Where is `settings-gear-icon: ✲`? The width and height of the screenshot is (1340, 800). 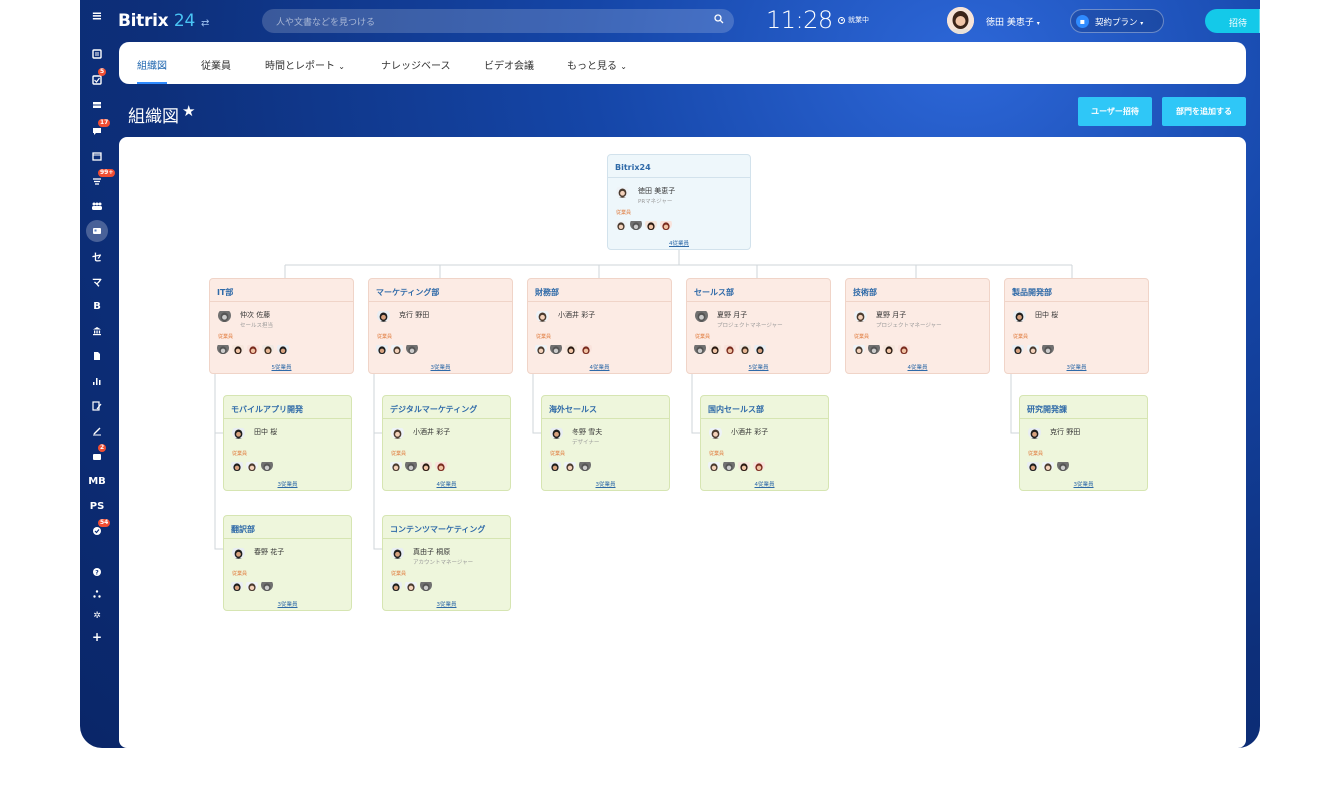 settings-gear-icon: ✲ is located at coordinates (97, 616).